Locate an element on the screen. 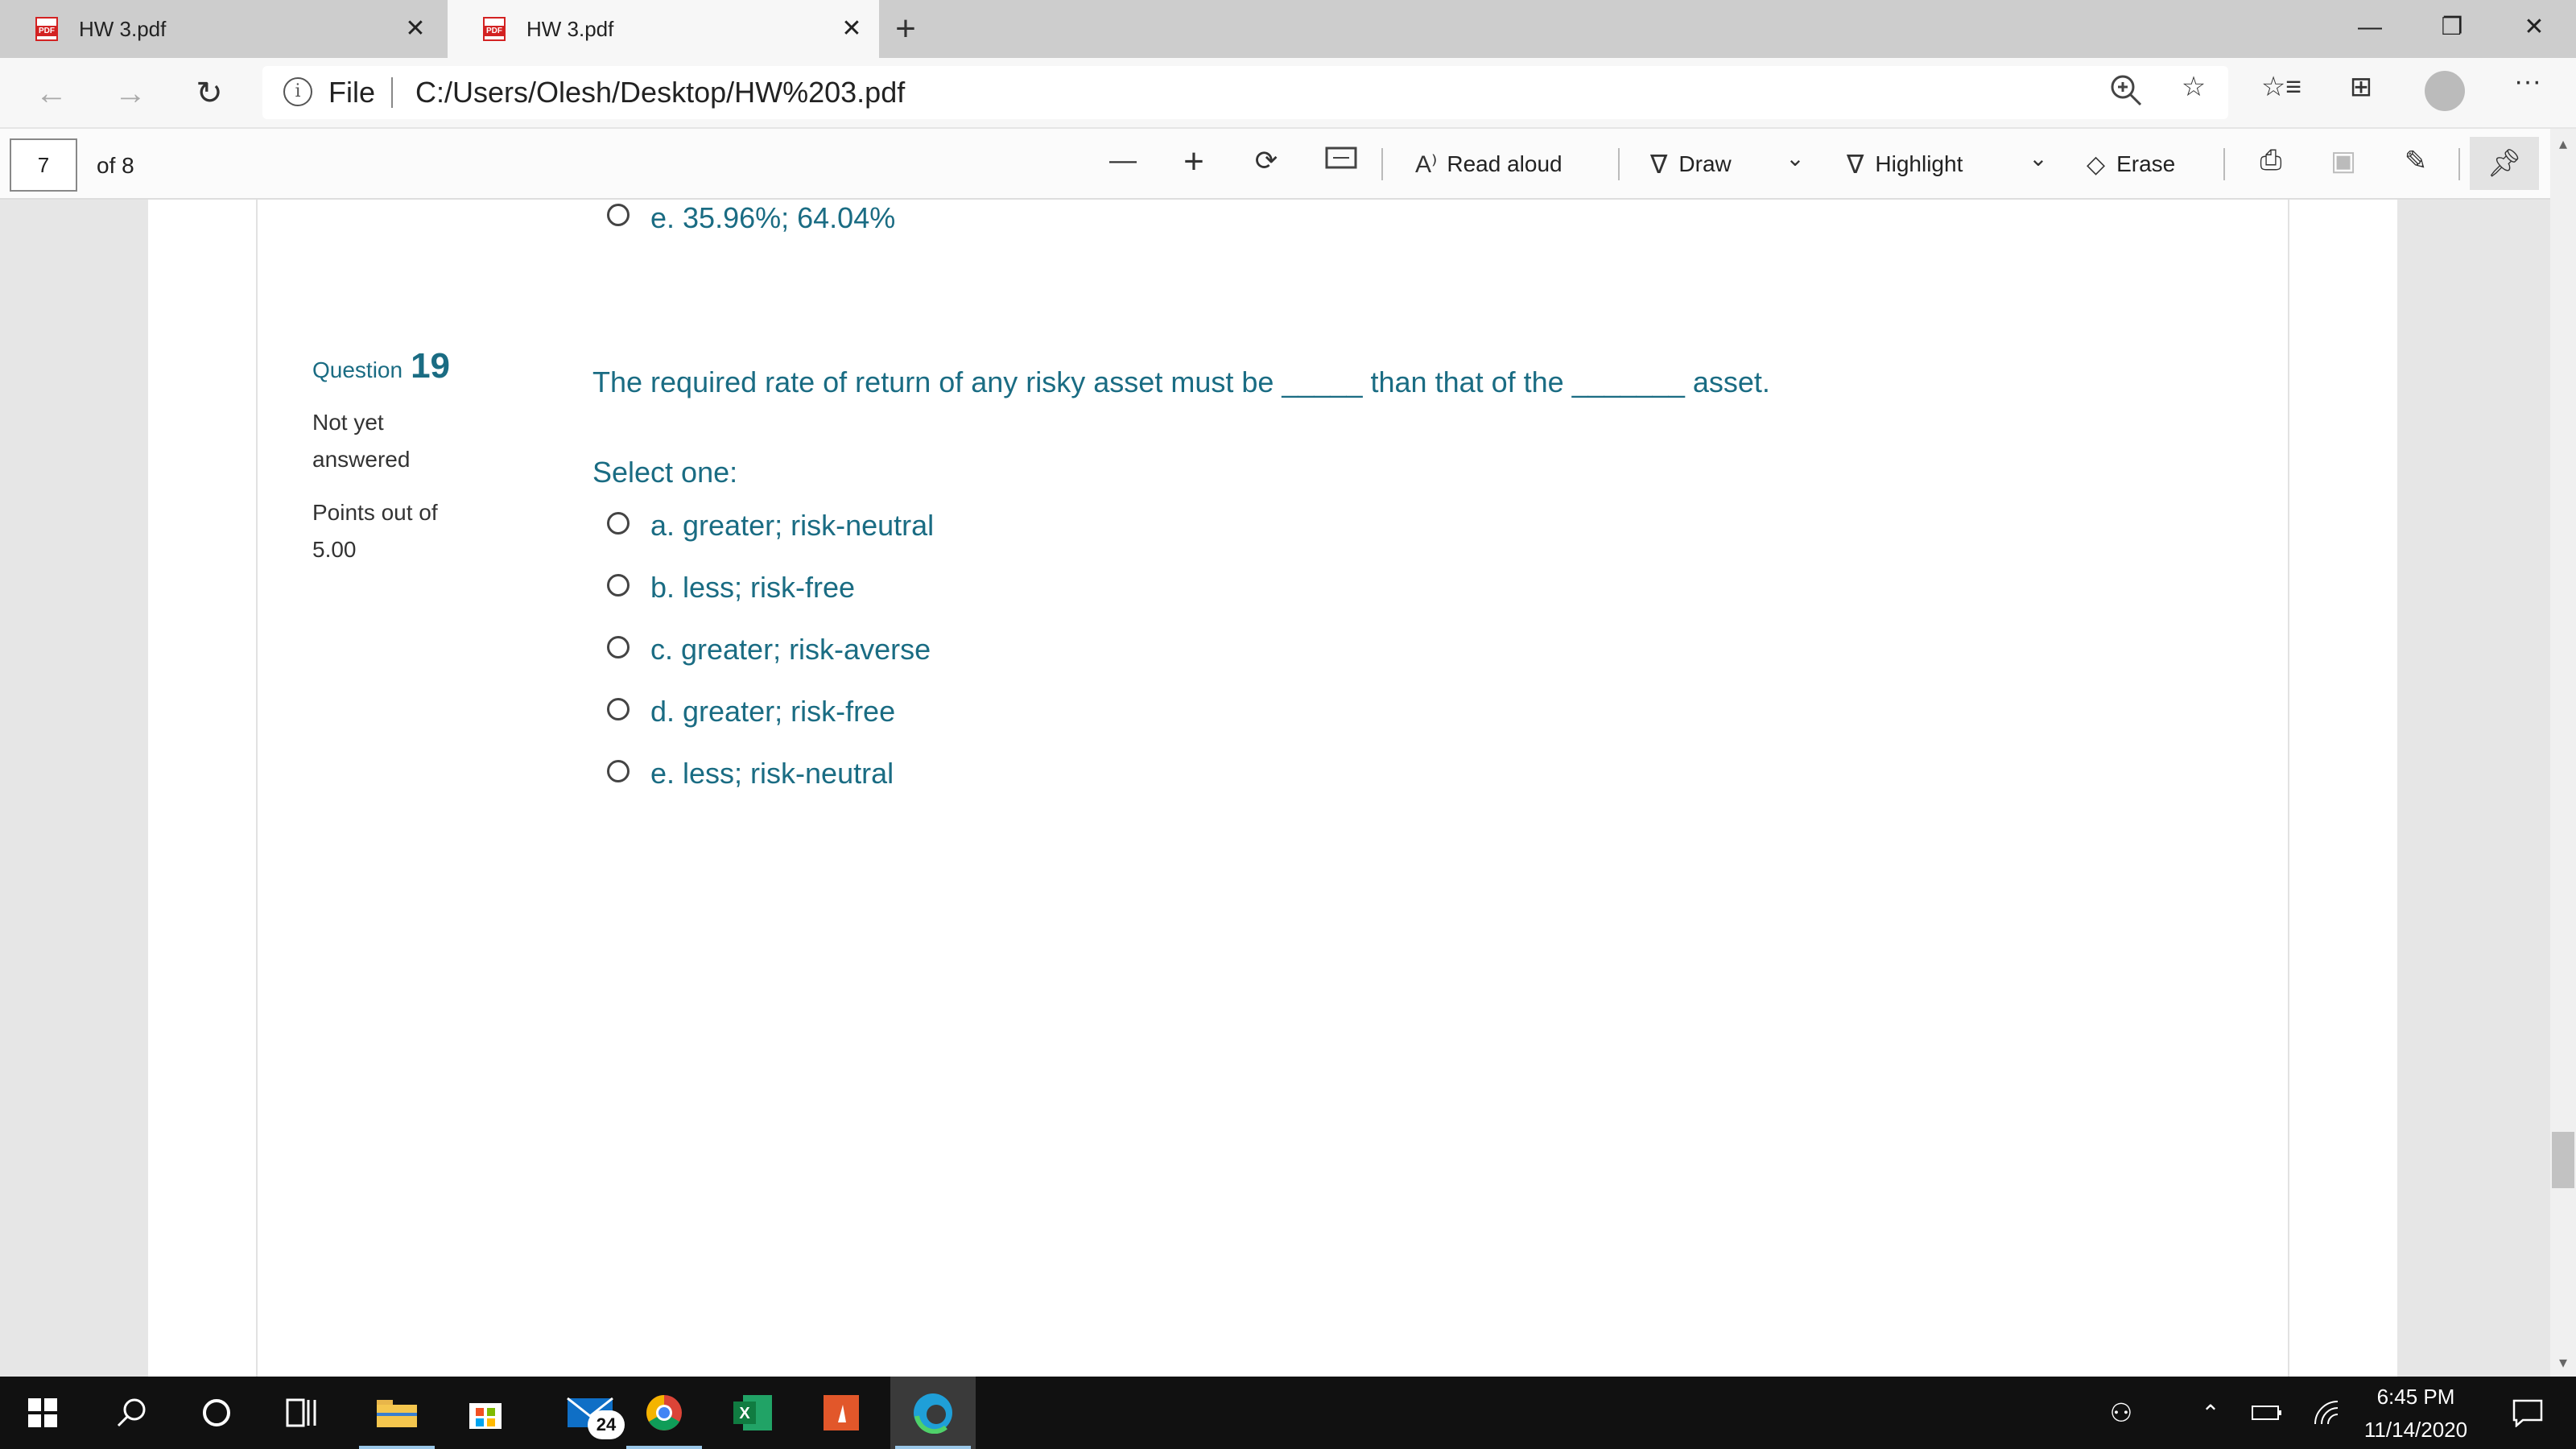 This screenshot has width=2576, height=1449. file-explorer-button is located at coordinates (397, 1413).